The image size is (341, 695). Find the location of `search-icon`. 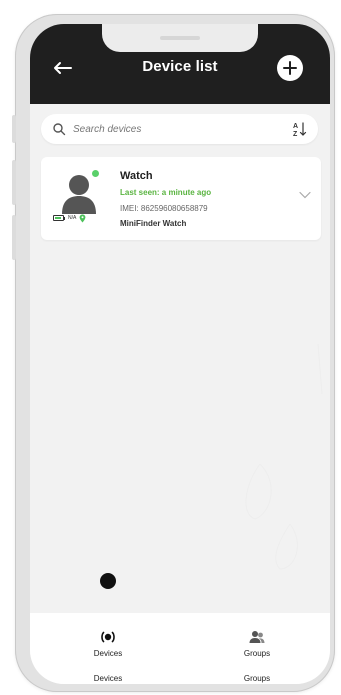

search-icon is located at coordinates (59, 129).